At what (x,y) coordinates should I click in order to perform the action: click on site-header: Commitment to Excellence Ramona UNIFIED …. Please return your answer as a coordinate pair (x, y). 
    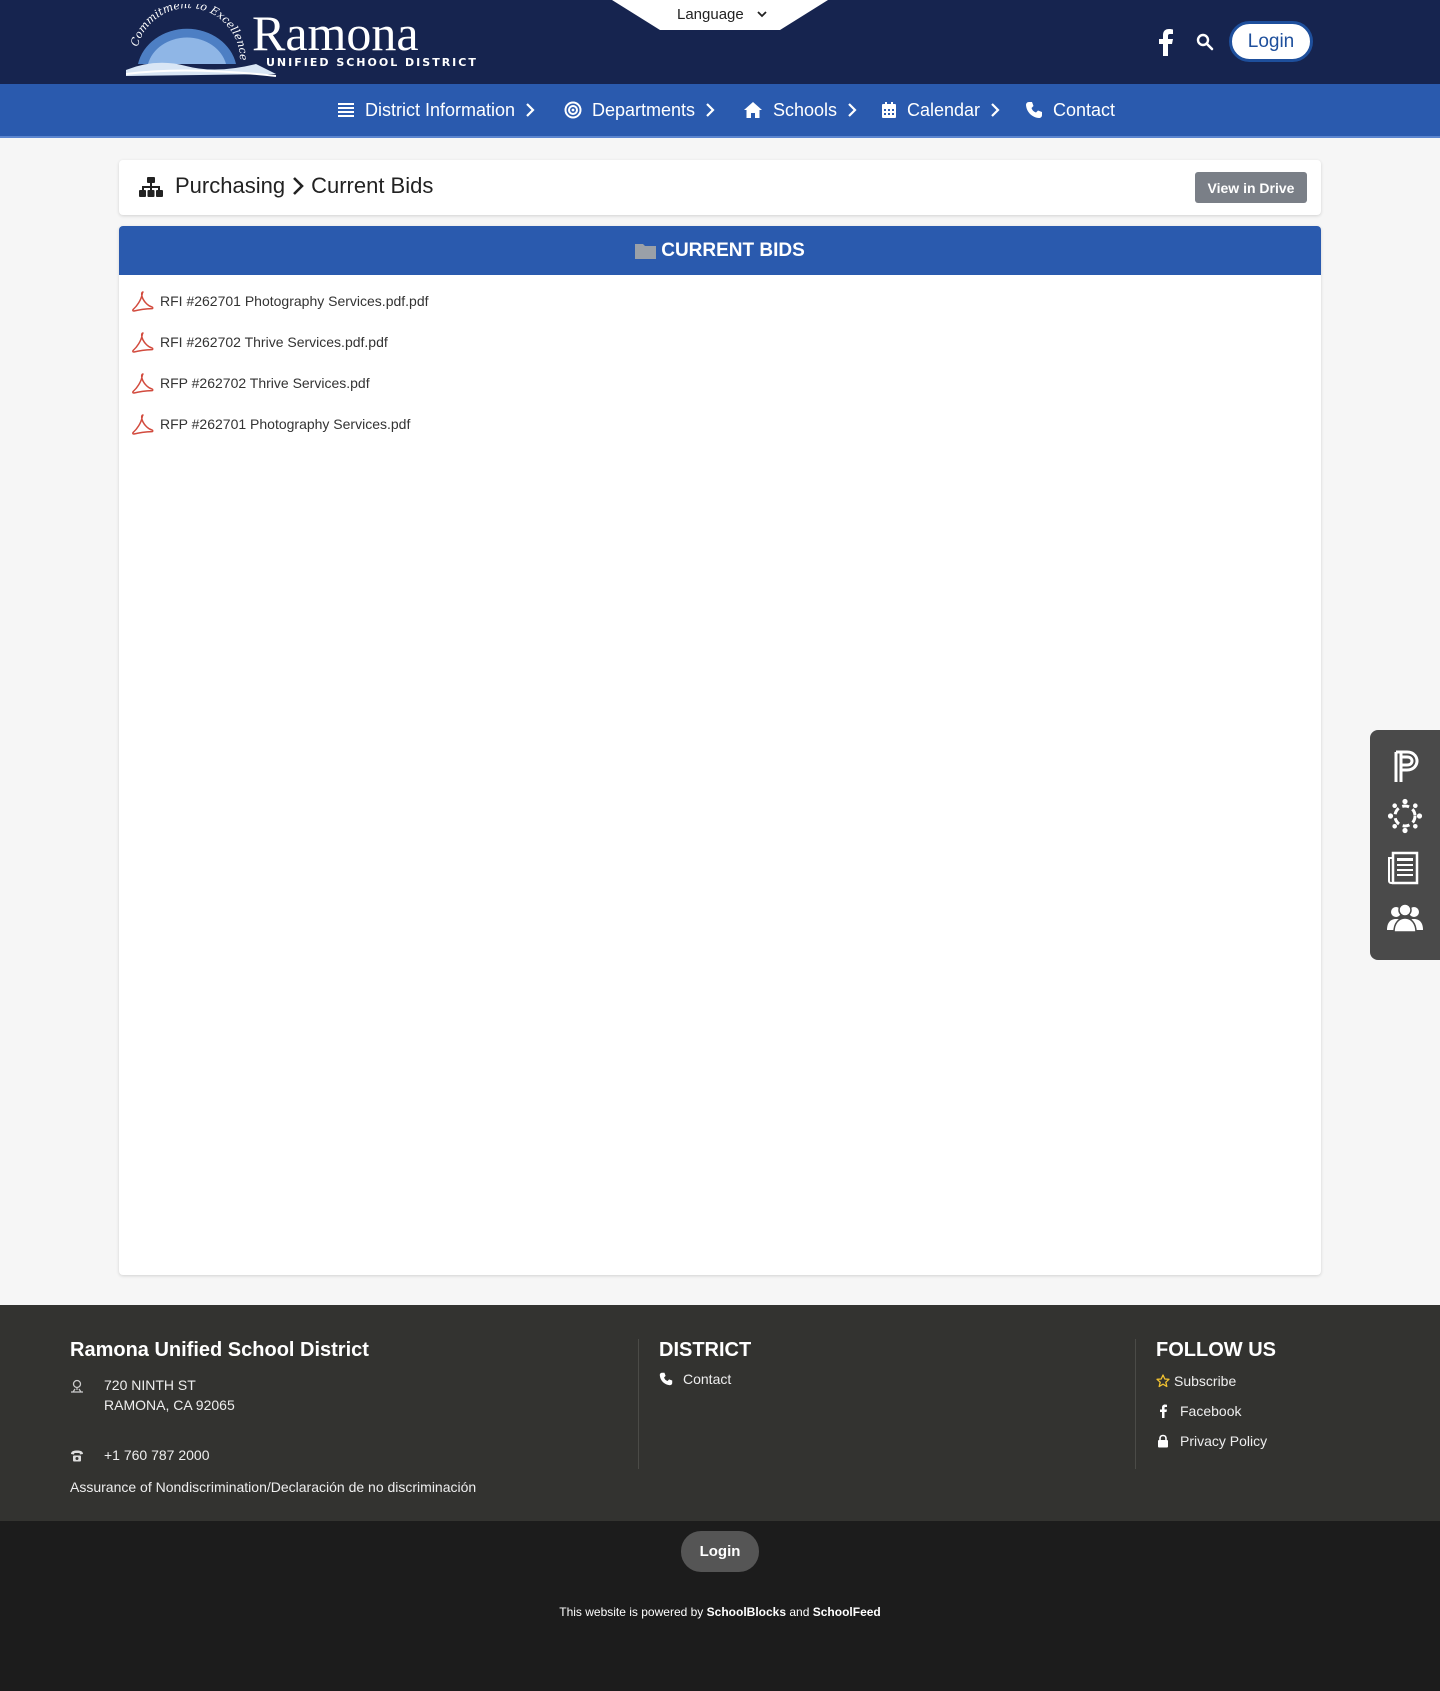
    Looking at the image, I should click on (720, 42).